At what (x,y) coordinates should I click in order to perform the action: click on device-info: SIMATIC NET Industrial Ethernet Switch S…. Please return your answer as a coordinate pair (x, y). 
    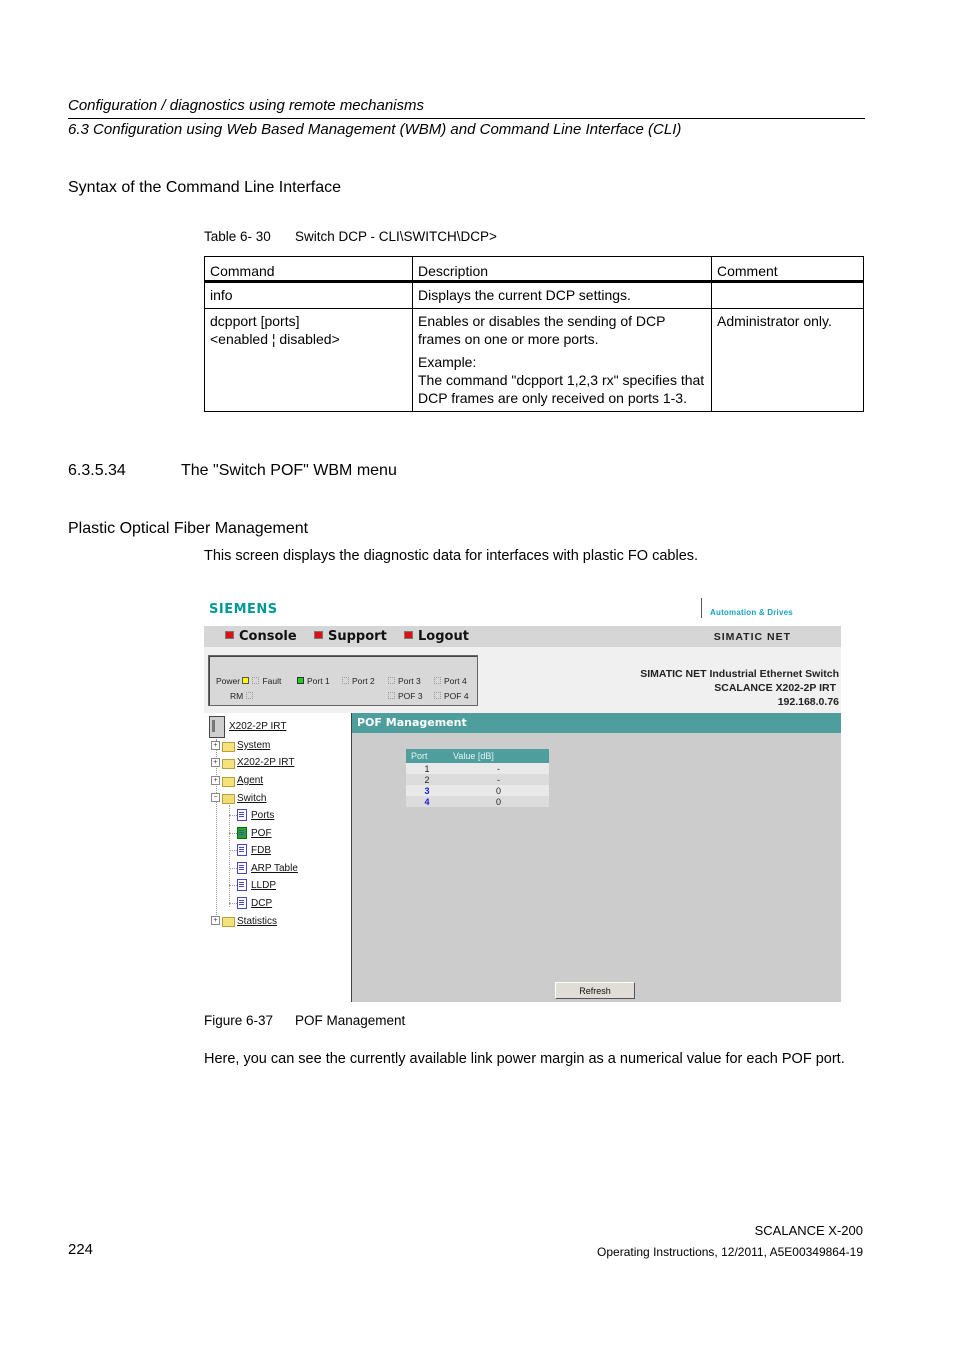
    Looking at the image, I should click on (739, 688).